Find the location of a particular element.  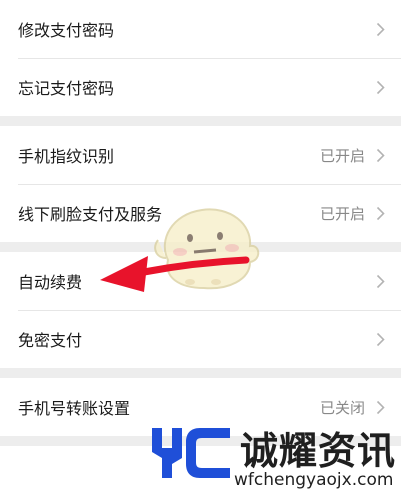

watermark-title: 诚耀资讯 is located at coordinates (318, 451).